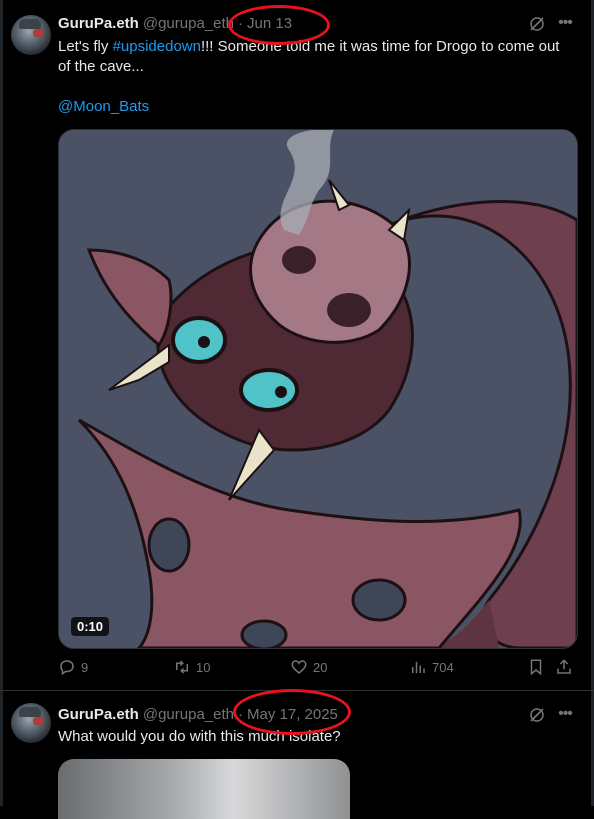 The image size is (594, 819). I want to click on view-count: 704, so click(443, 667).